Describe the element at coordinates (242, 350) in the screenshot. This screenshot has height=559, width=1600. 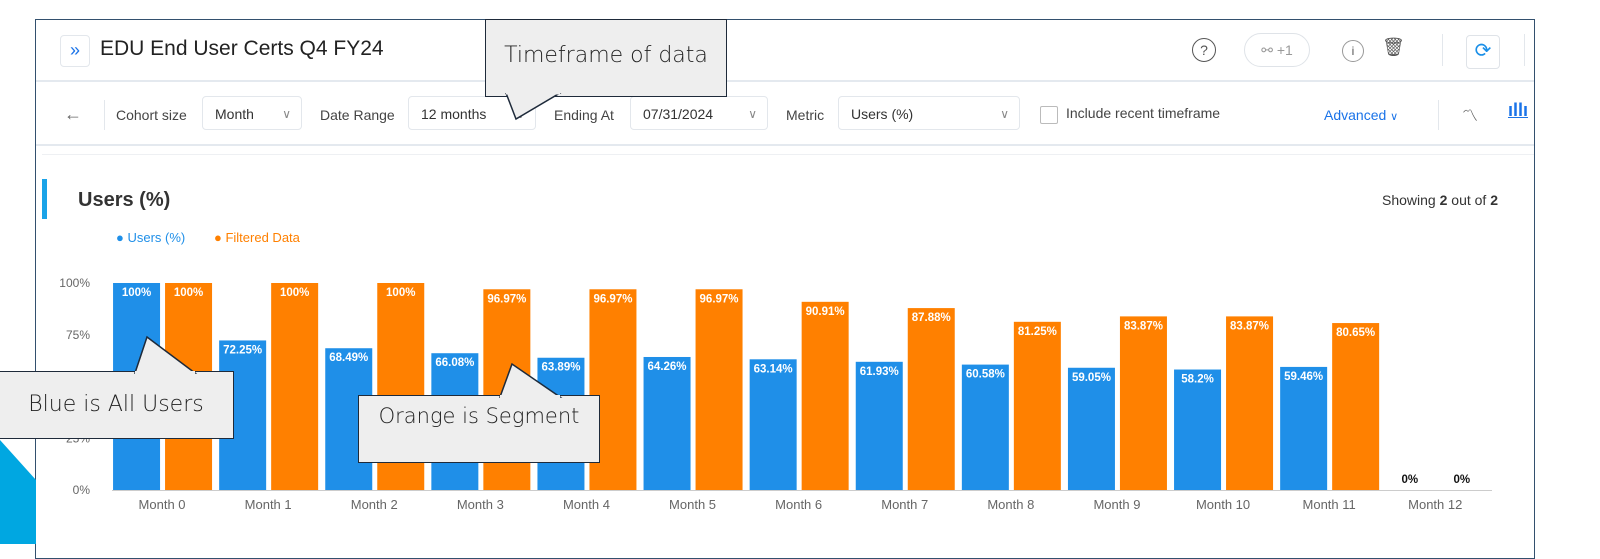
I see `data-label: 72.25%` at that location.